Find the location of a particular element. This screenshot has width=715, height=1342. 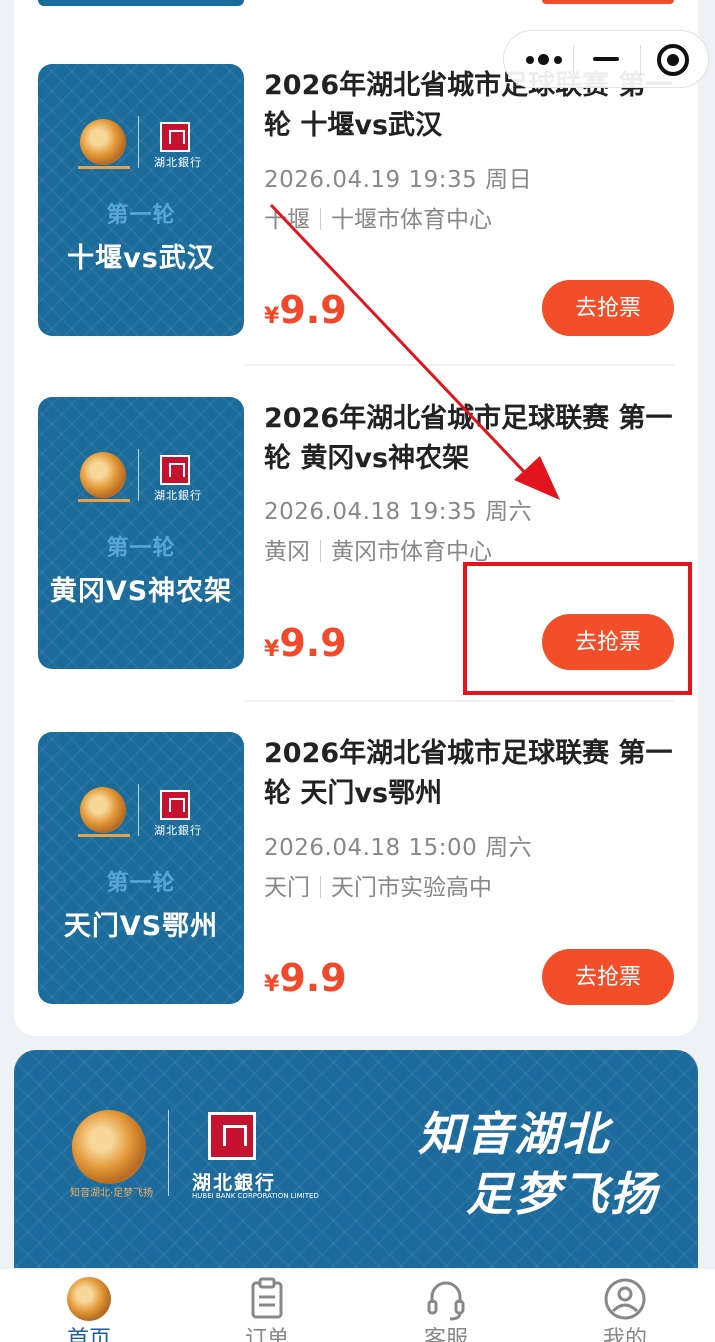

tab-service: 客服 is located at coordinates (446, 1305).